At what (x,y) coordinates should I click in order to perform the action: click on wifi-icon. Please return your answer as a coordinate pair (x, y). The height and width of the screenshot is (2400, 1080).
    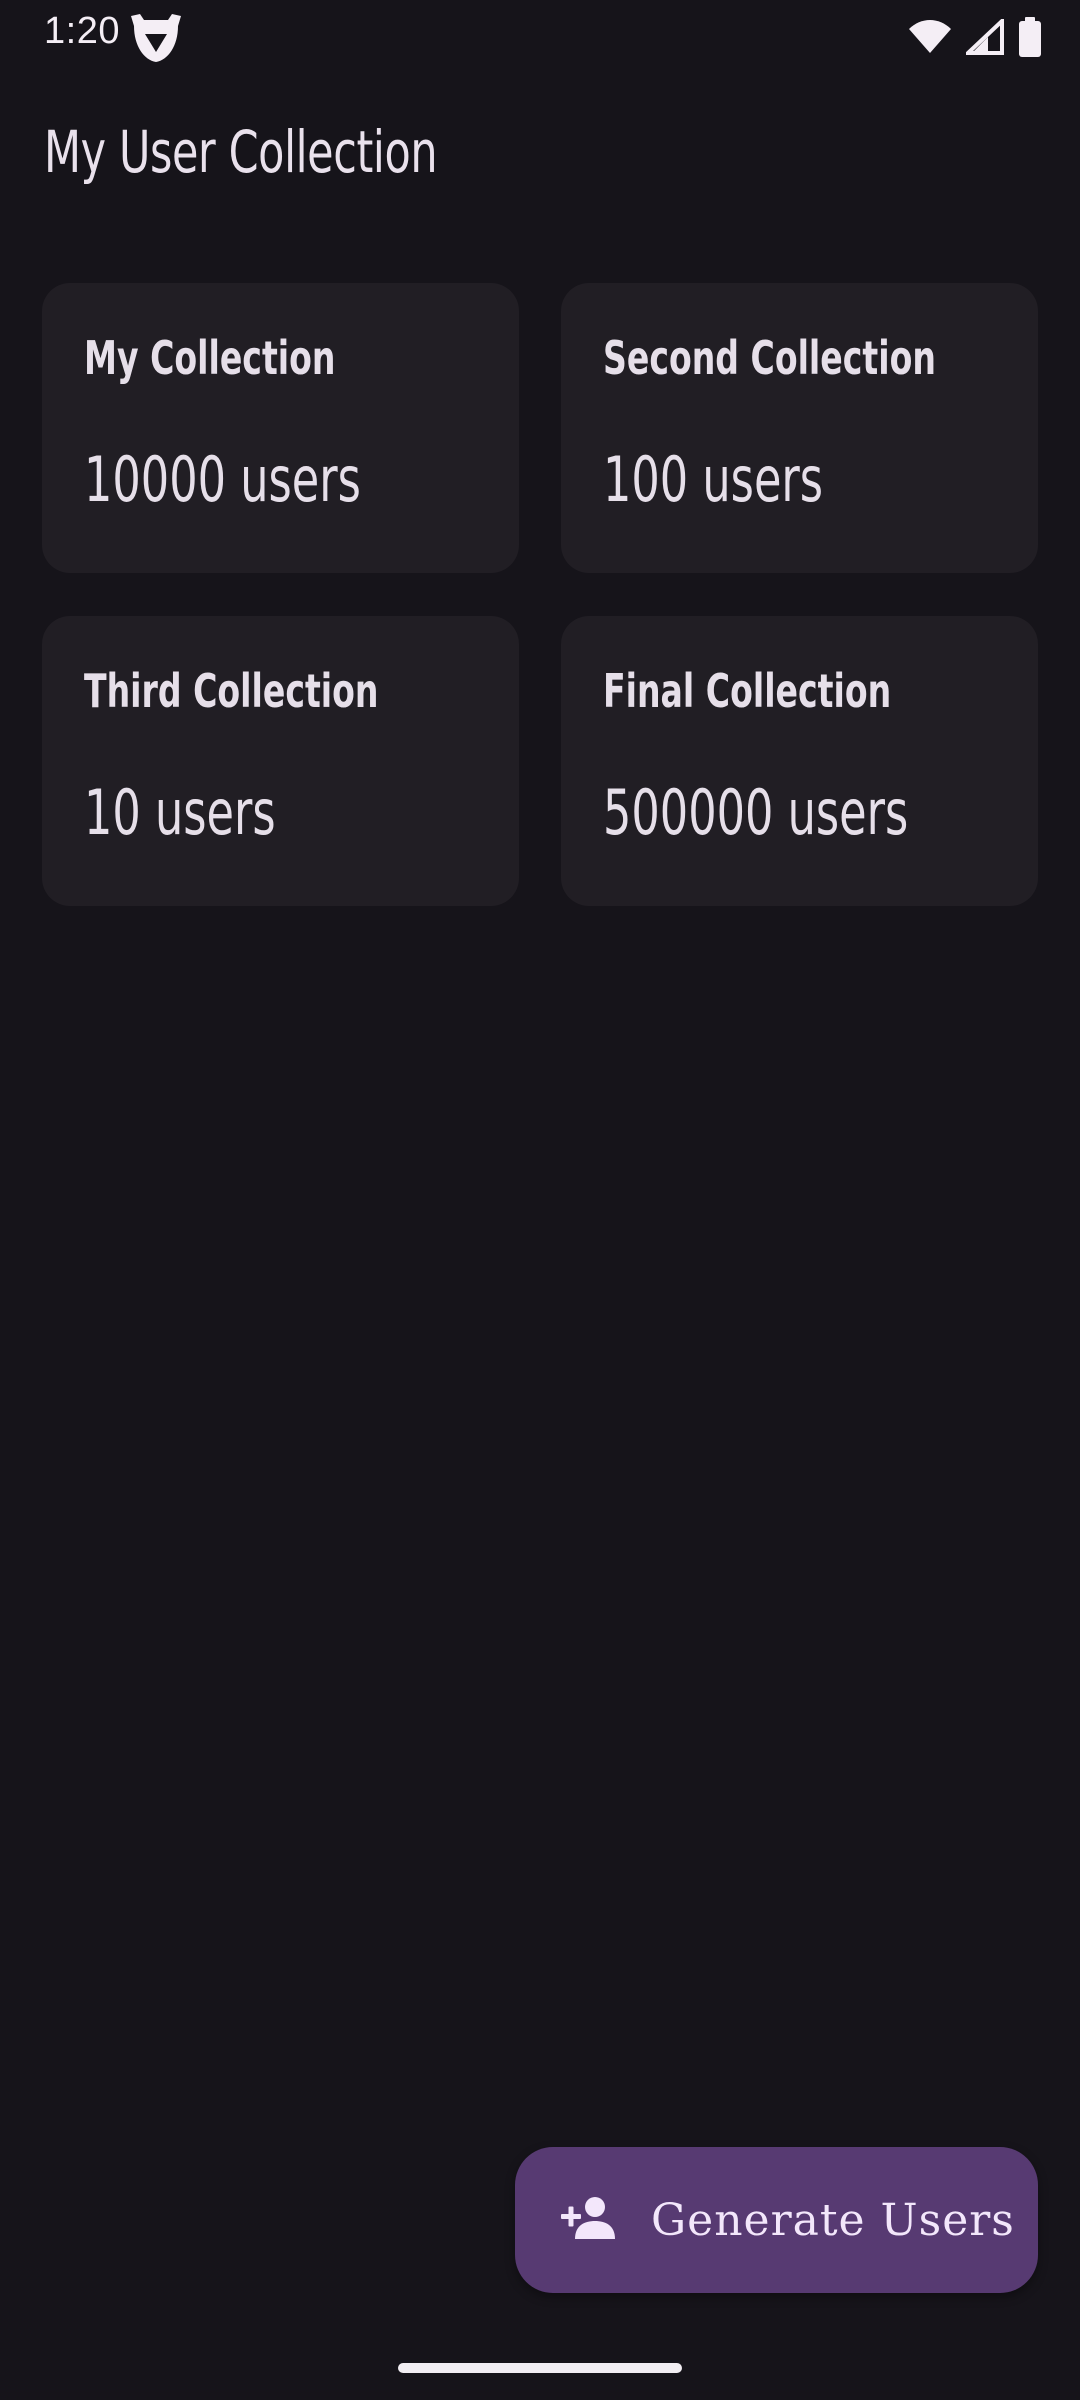
    Looking at the image, I should click on (930, 37).